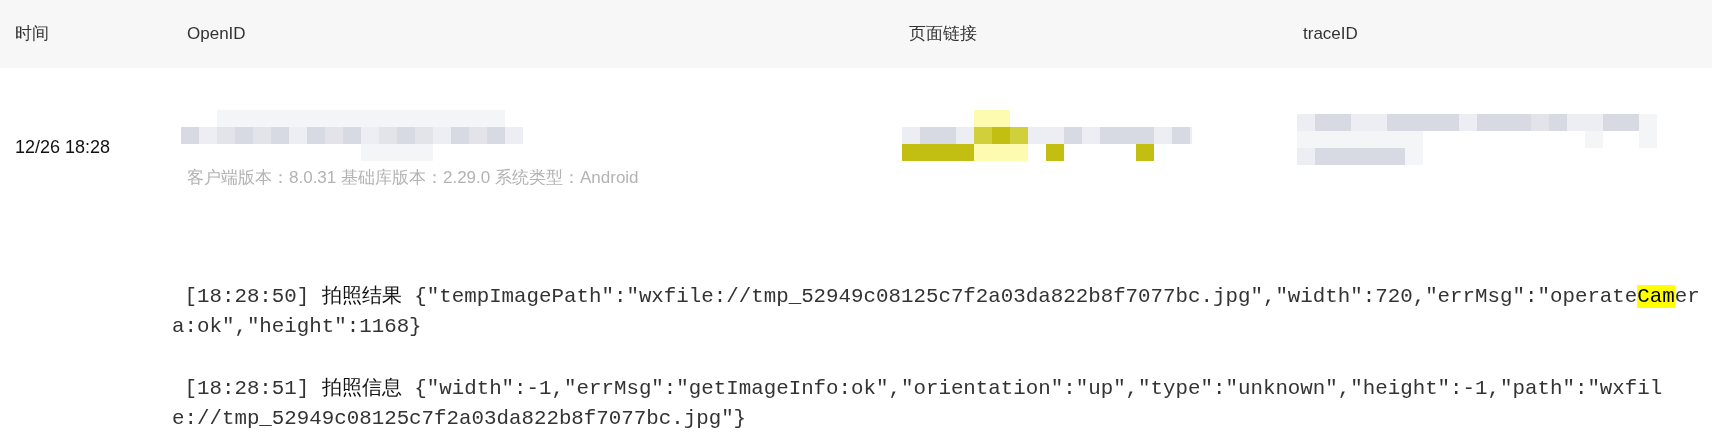  What do you see at coordinates (32, 34) in the screenshot?
I see `column-header: 时间` at bounding box center [32, 34].